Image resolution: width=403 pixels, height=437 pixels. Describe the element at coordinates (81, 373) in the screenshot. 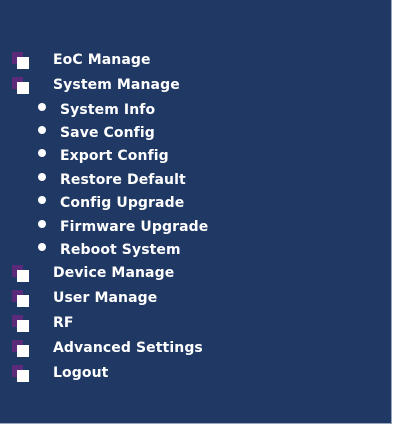

I see `menu-item-label: Logout` at that location.